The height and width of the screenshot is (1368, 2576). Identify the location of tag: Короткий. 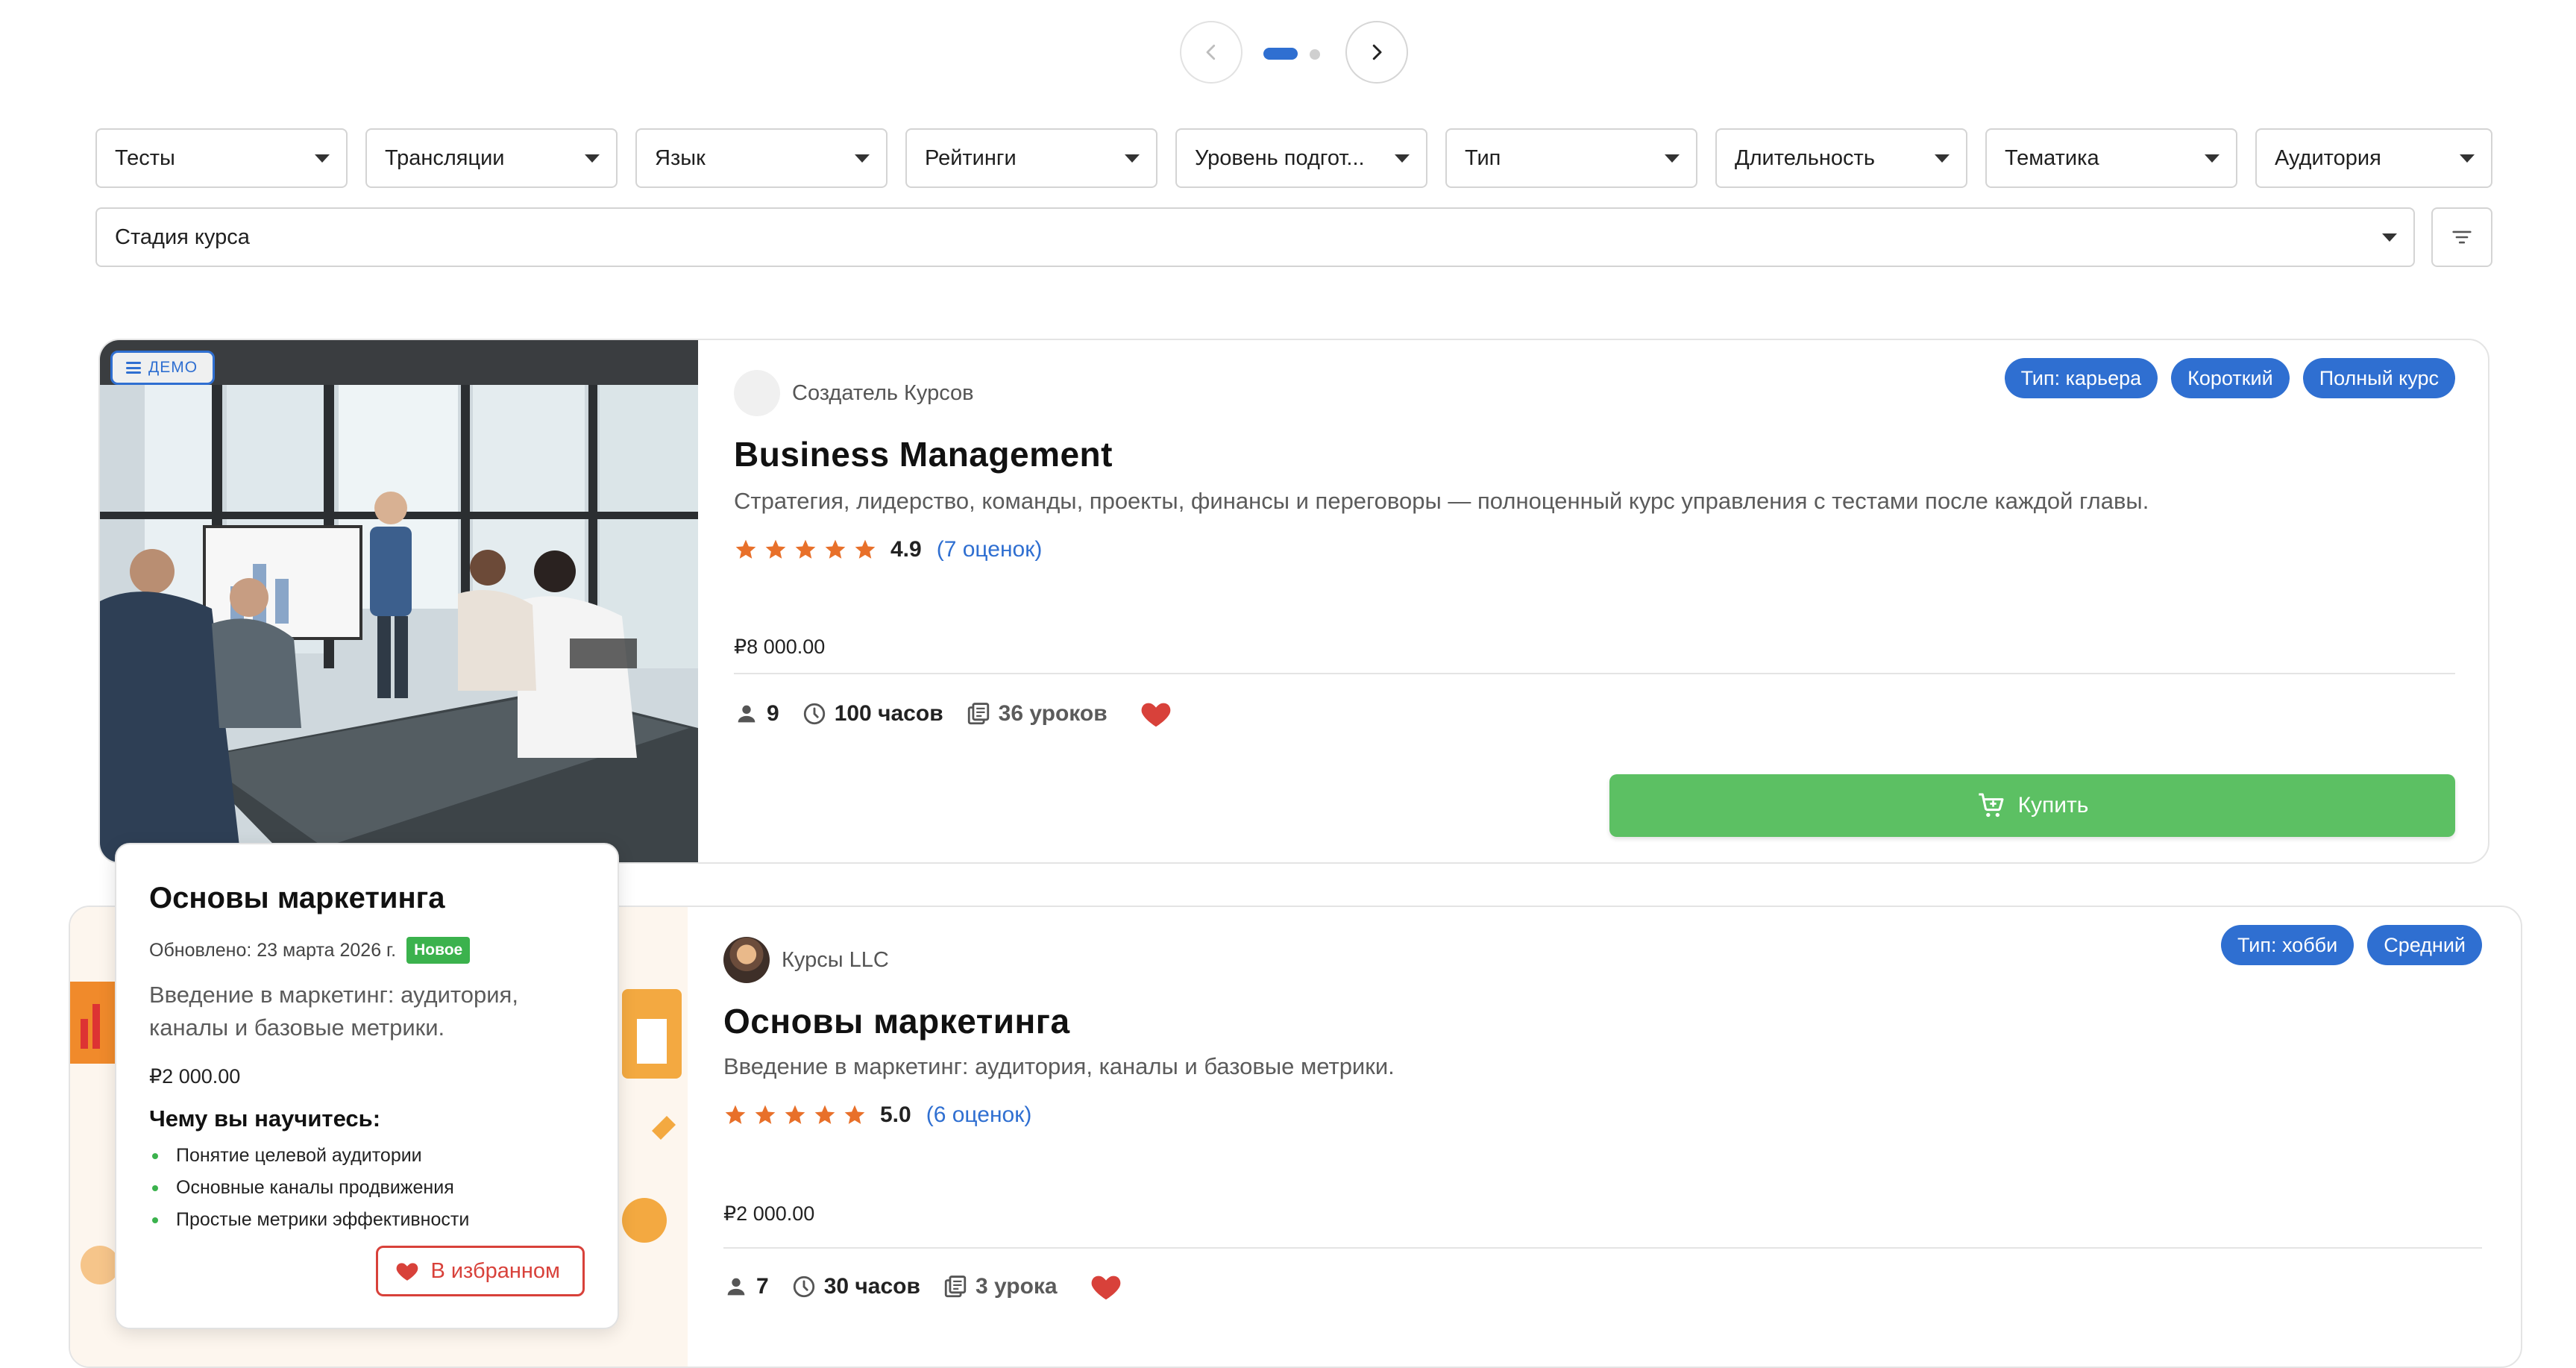
(2231, 378).